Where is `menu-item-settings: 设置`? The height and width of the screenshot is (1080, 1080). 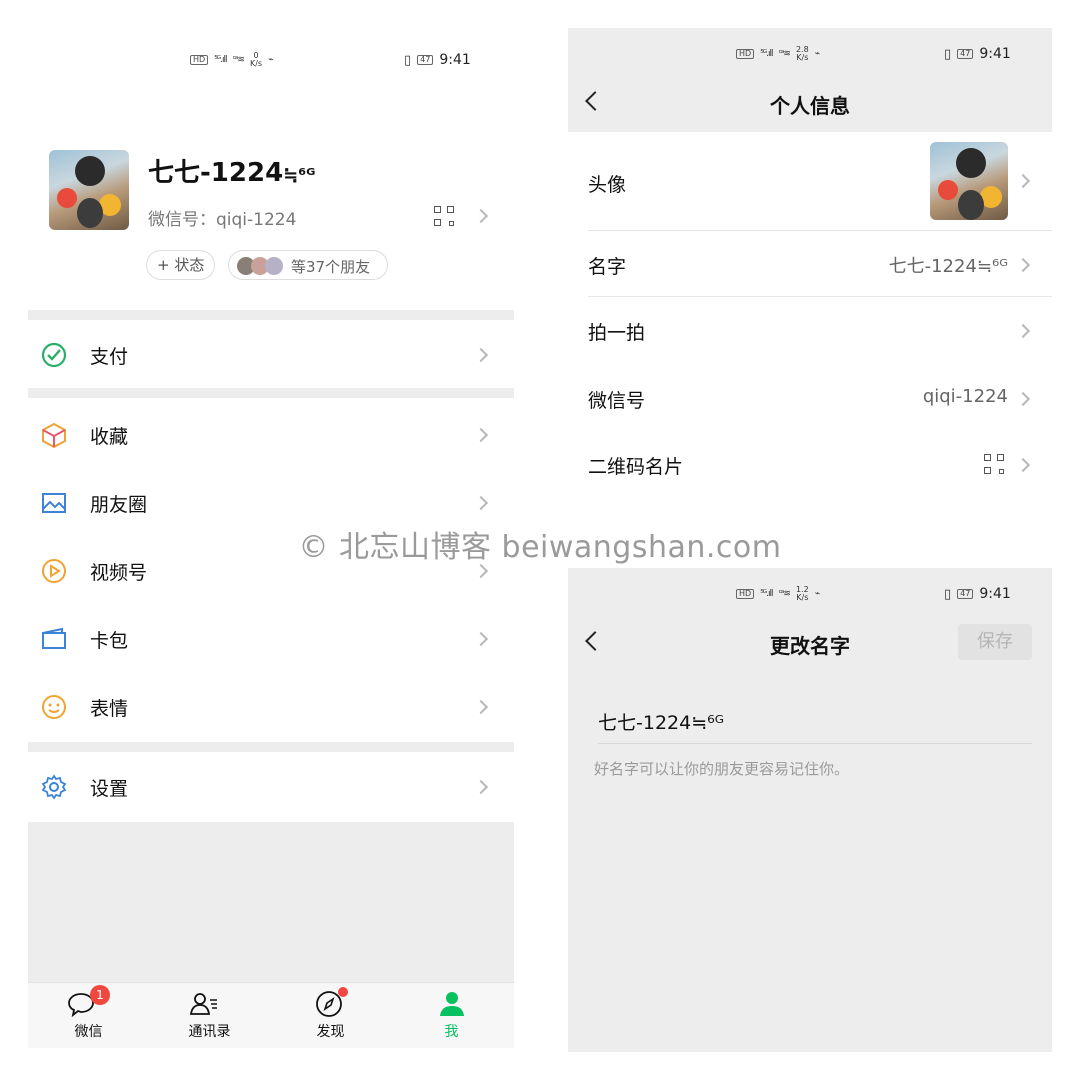 menu-item-settings: 设置 is located at coordinates (271, 787).